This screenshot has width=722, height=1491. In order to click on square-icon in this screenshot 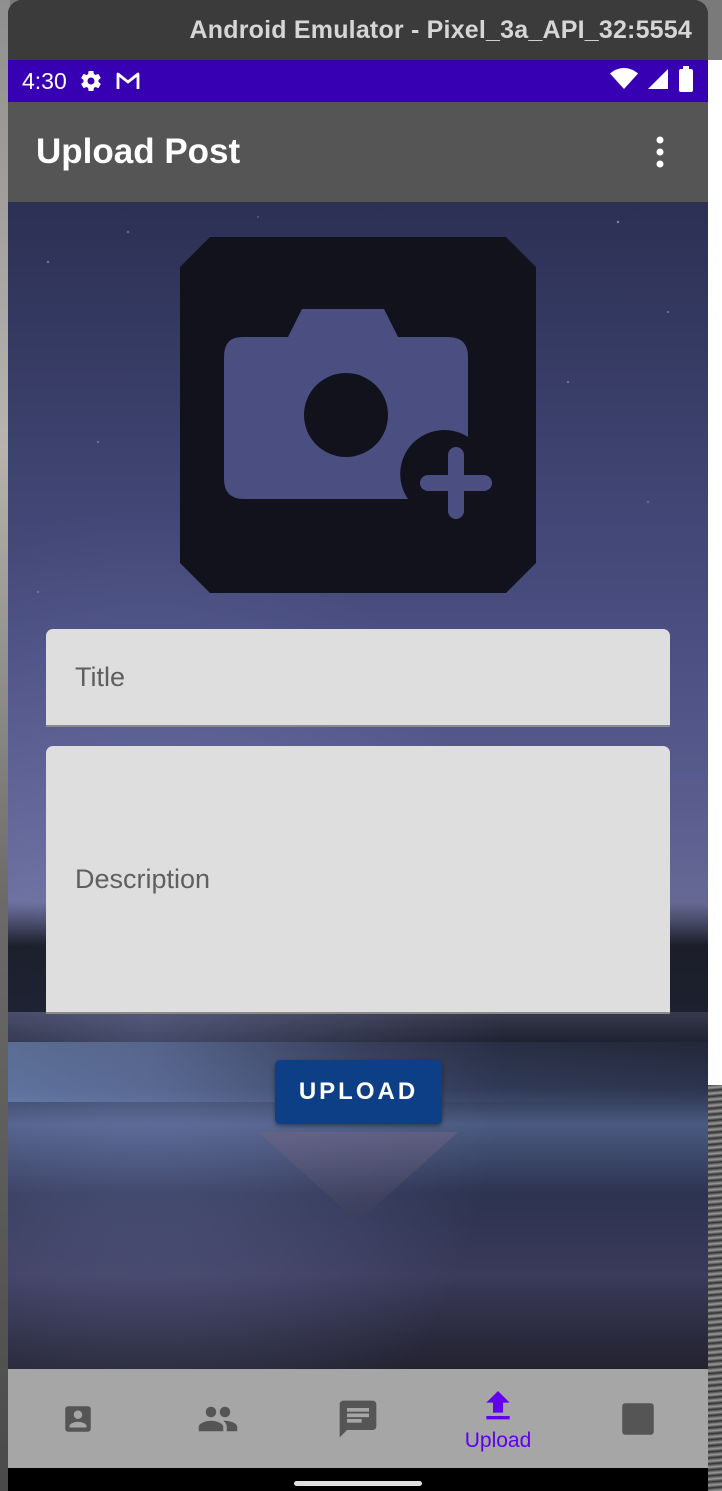, I will do `click(638, 1418)`.